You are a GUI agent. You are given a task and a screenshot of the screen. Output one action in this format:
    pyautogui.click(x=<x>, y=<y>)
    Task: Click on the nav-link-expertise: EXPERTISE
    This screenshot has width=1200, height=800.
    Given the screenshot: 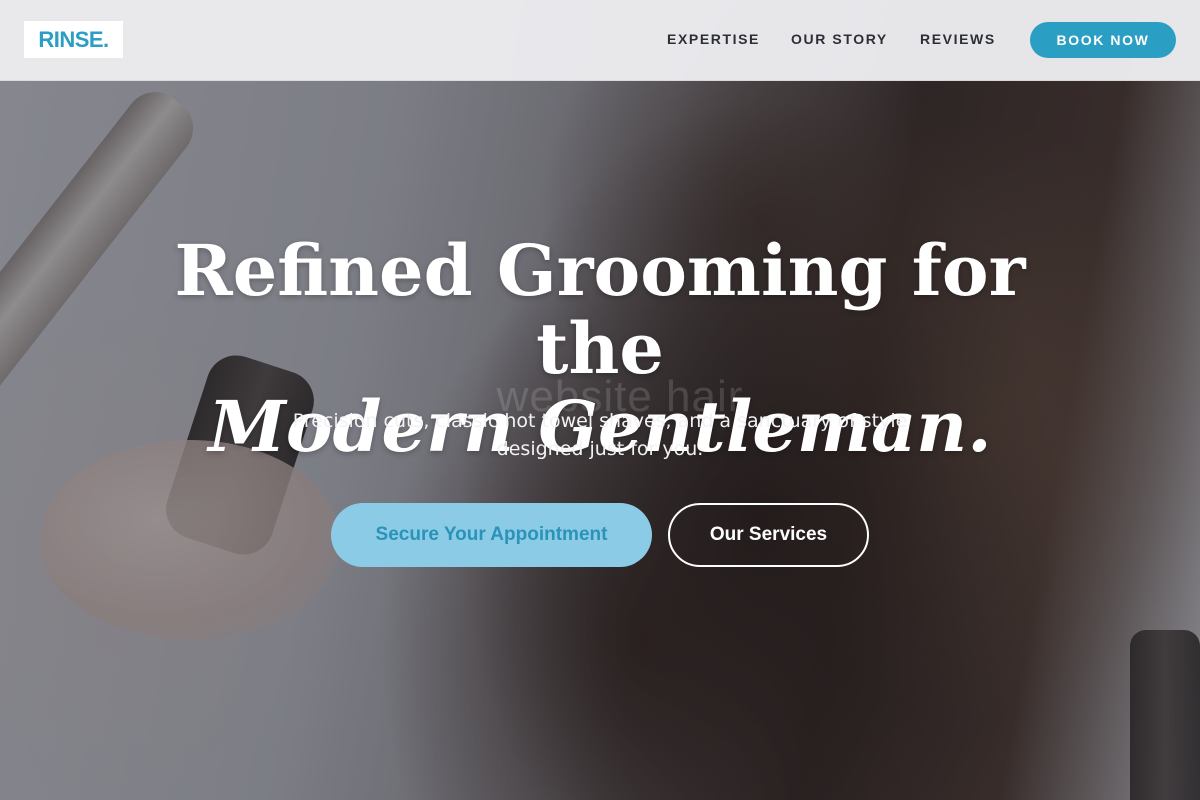 What is the action you would take?
    pyautogui.click(x=713, y=40)
    